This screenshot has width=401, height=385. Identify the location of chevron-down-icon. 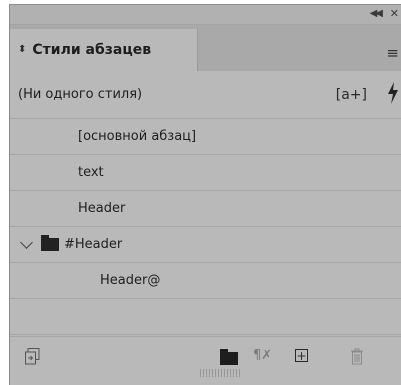
(26, 242).